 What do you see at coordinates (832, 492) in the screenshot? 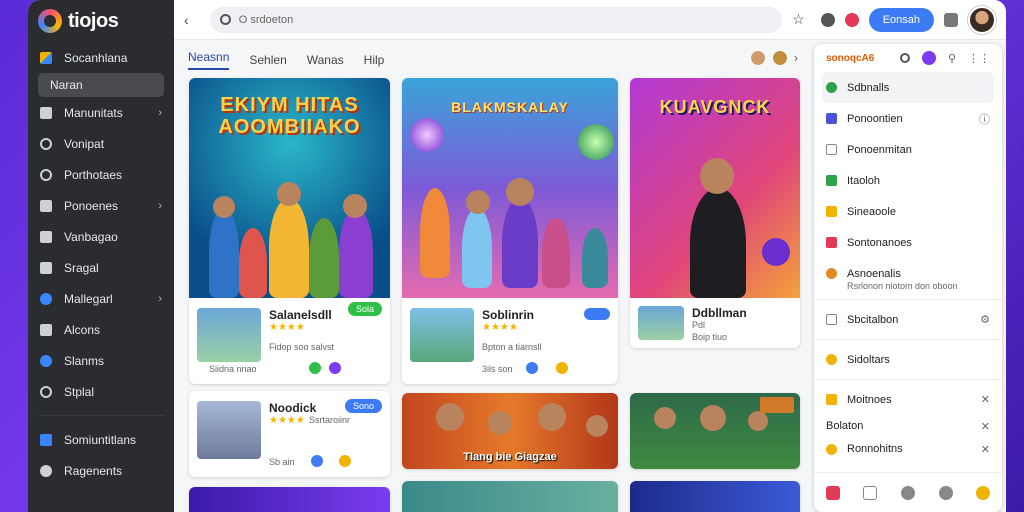
I see `home-icon` at bounding box center [832, 492].